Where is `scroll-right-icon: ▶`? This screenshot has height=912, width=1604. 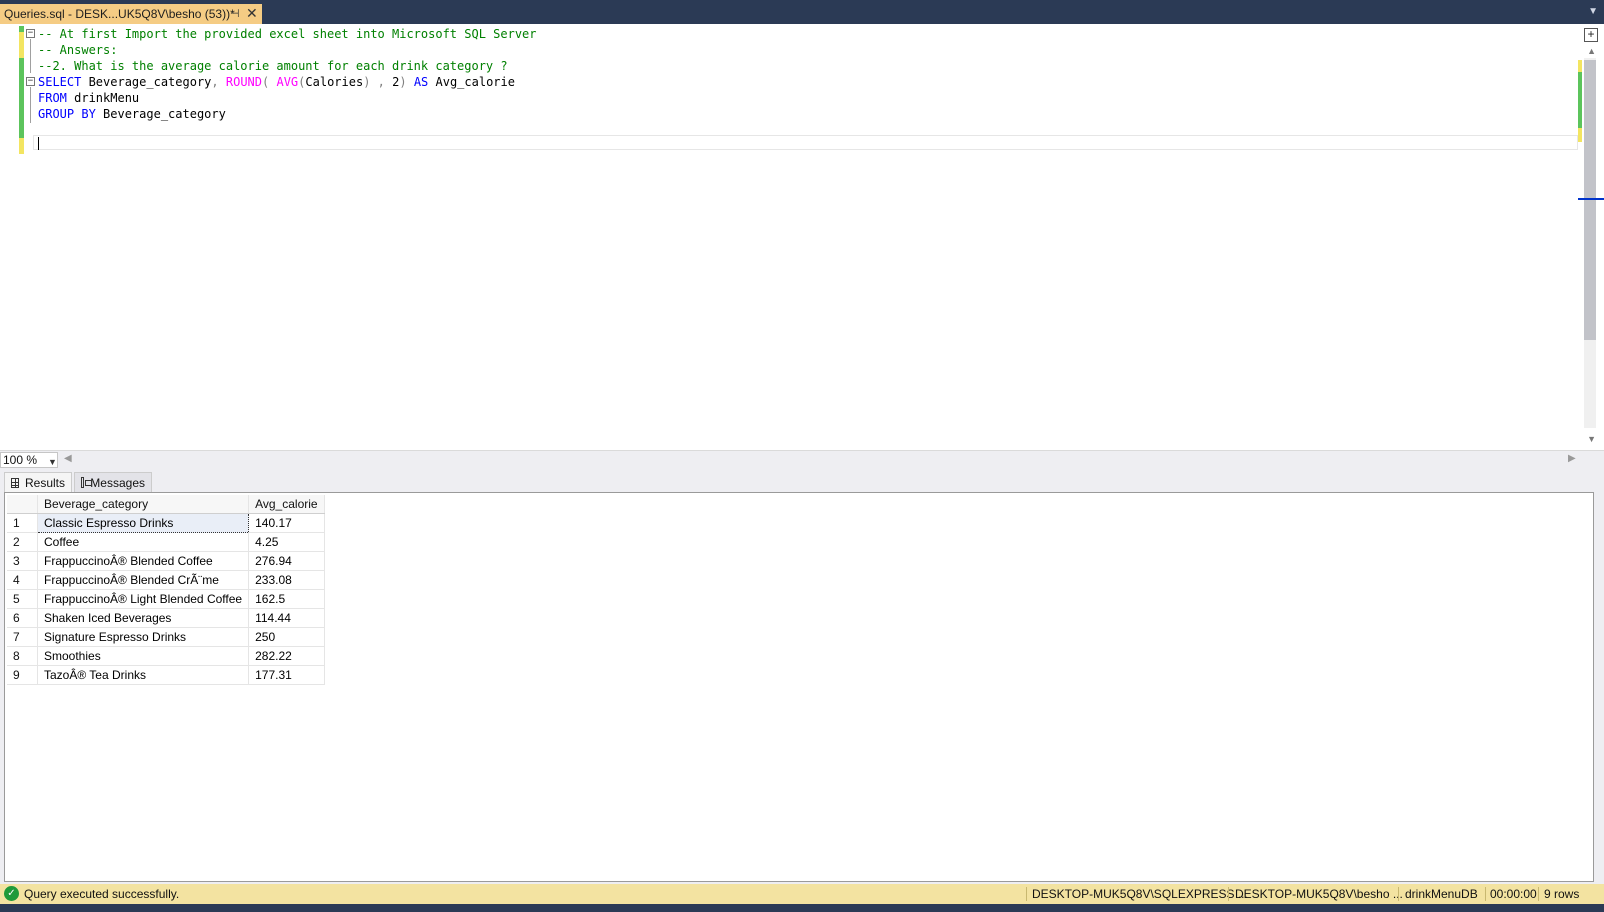
scroll-right-icon: ▶ is located at coordinates (1572, 458).